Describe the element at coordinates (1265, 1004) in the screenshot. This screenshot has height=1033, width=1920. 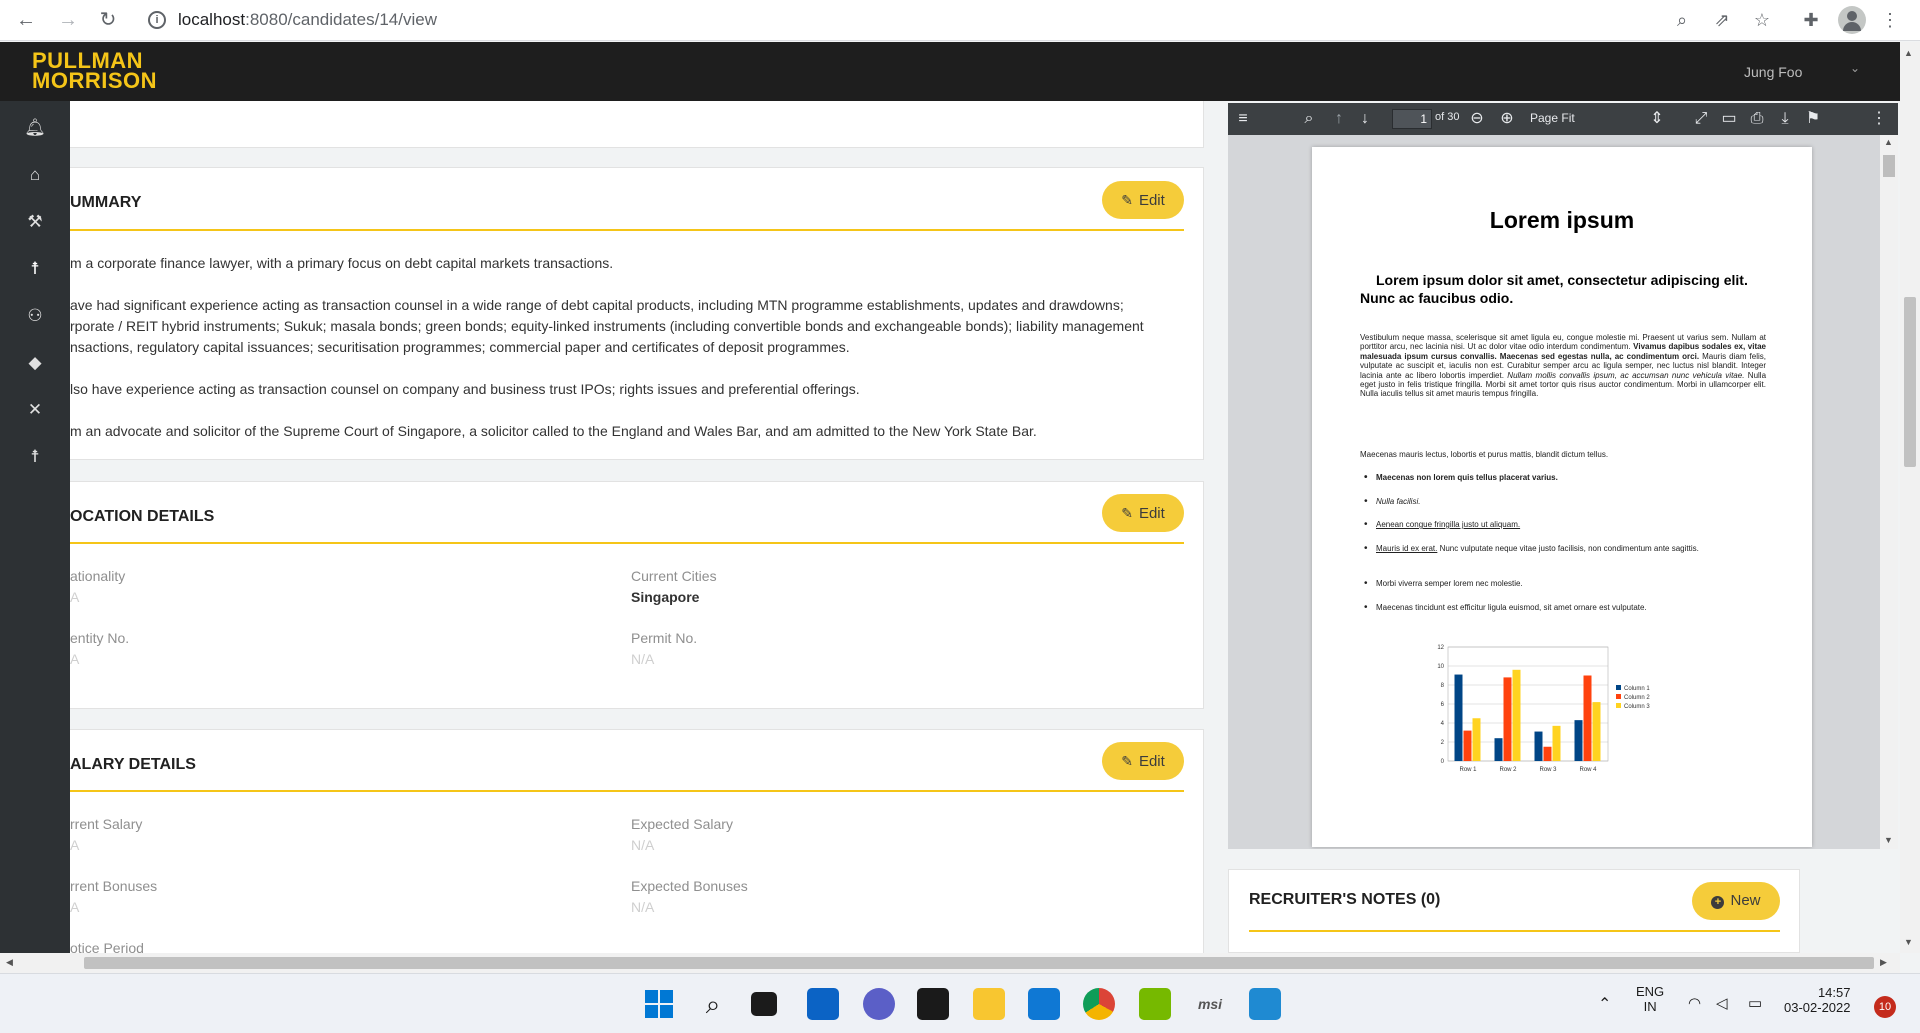
I see `vscode-icon` at that location.